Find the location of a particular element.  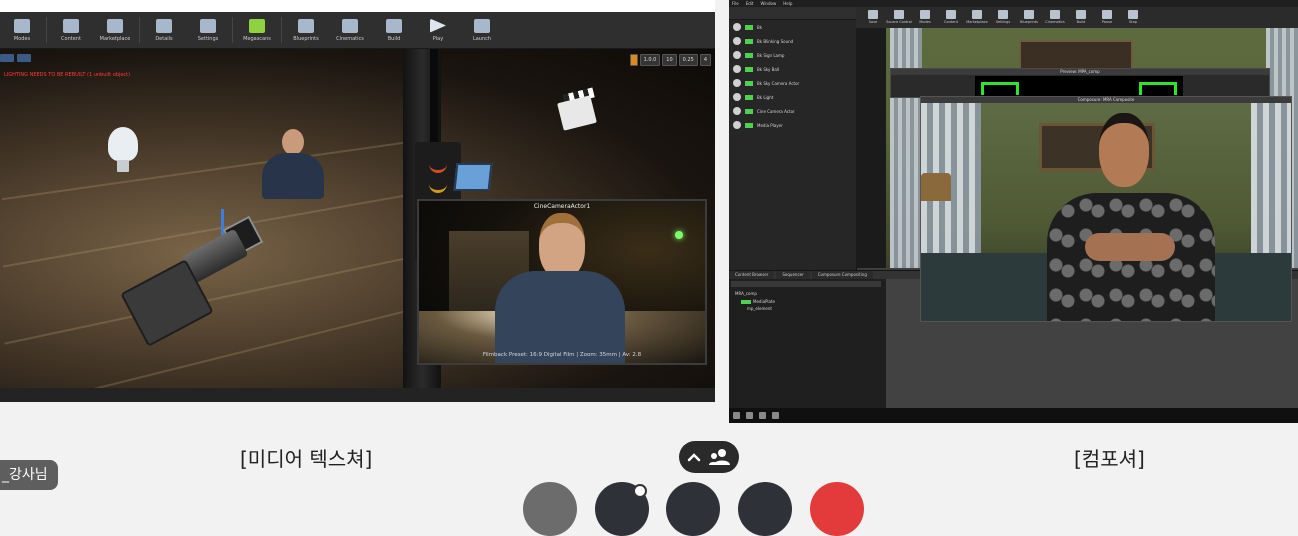

preview-window: Preview: MPA_comp is located at coordinates (1080, 83).